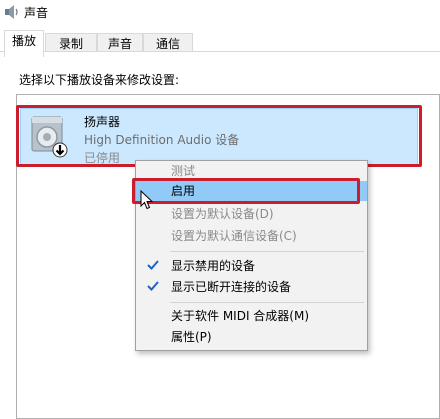 This screenshot has width=440, height=419. Describe the element at coordinates (102, 122) in the screenshot. I see `device-name: 扬声器` at that location.